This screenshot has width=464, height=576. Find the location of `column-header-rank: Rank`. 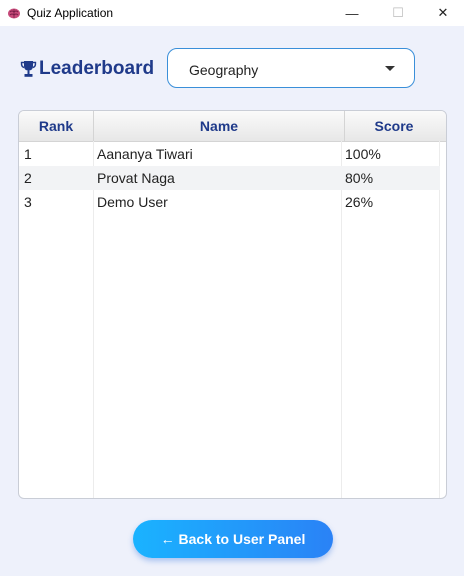

column-header-rank: Rank is located at coordinates (56, 126).